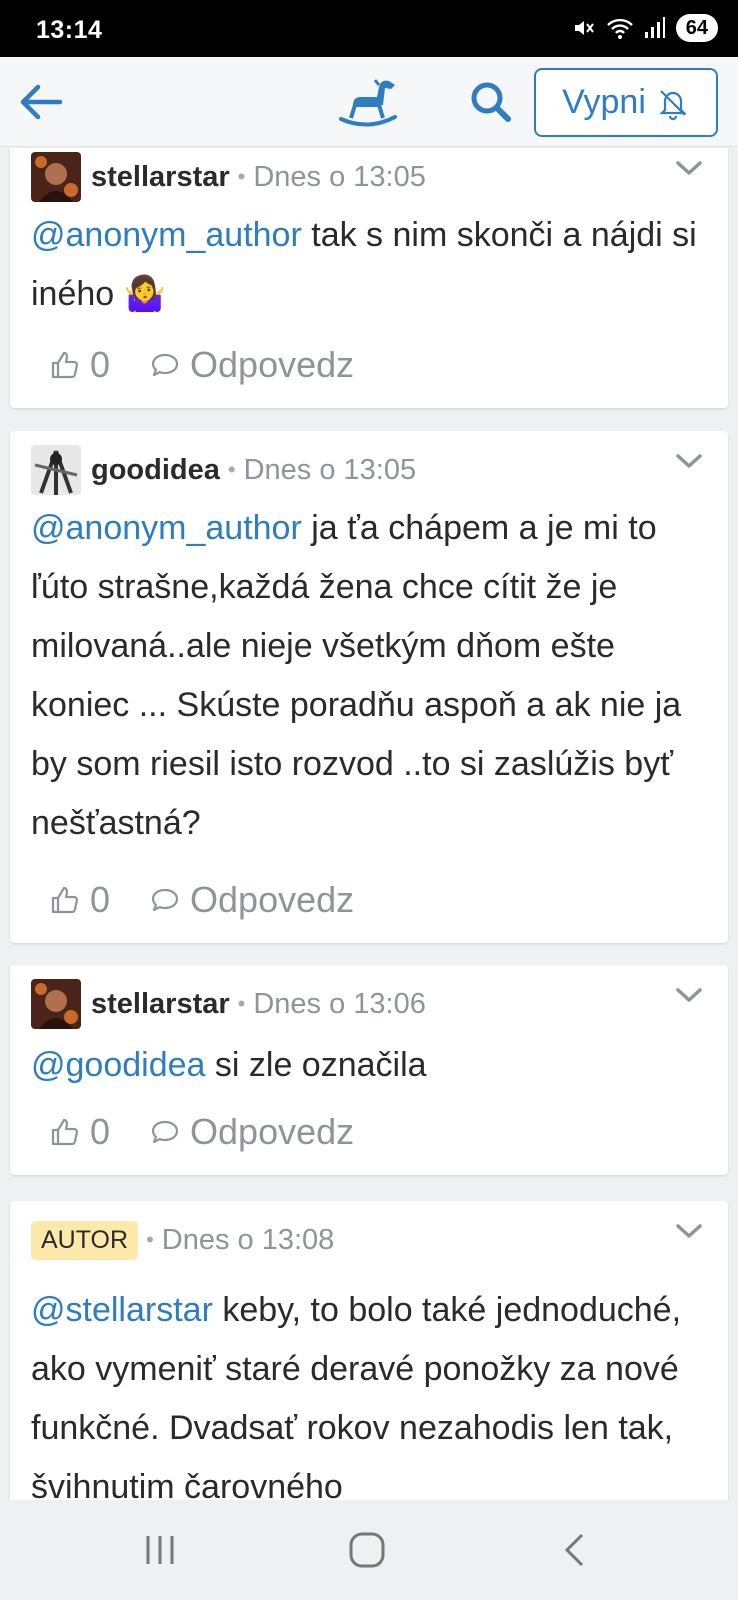  Describe the element at coordinates (696, 28) in the screenshot. I see `battery-indicator: 64` at that location.